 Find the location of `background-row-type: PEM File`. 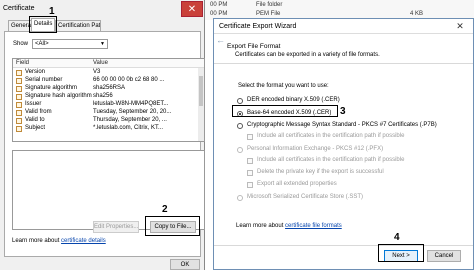

background-row-type: PEM File is located at coordinates (268, 14).